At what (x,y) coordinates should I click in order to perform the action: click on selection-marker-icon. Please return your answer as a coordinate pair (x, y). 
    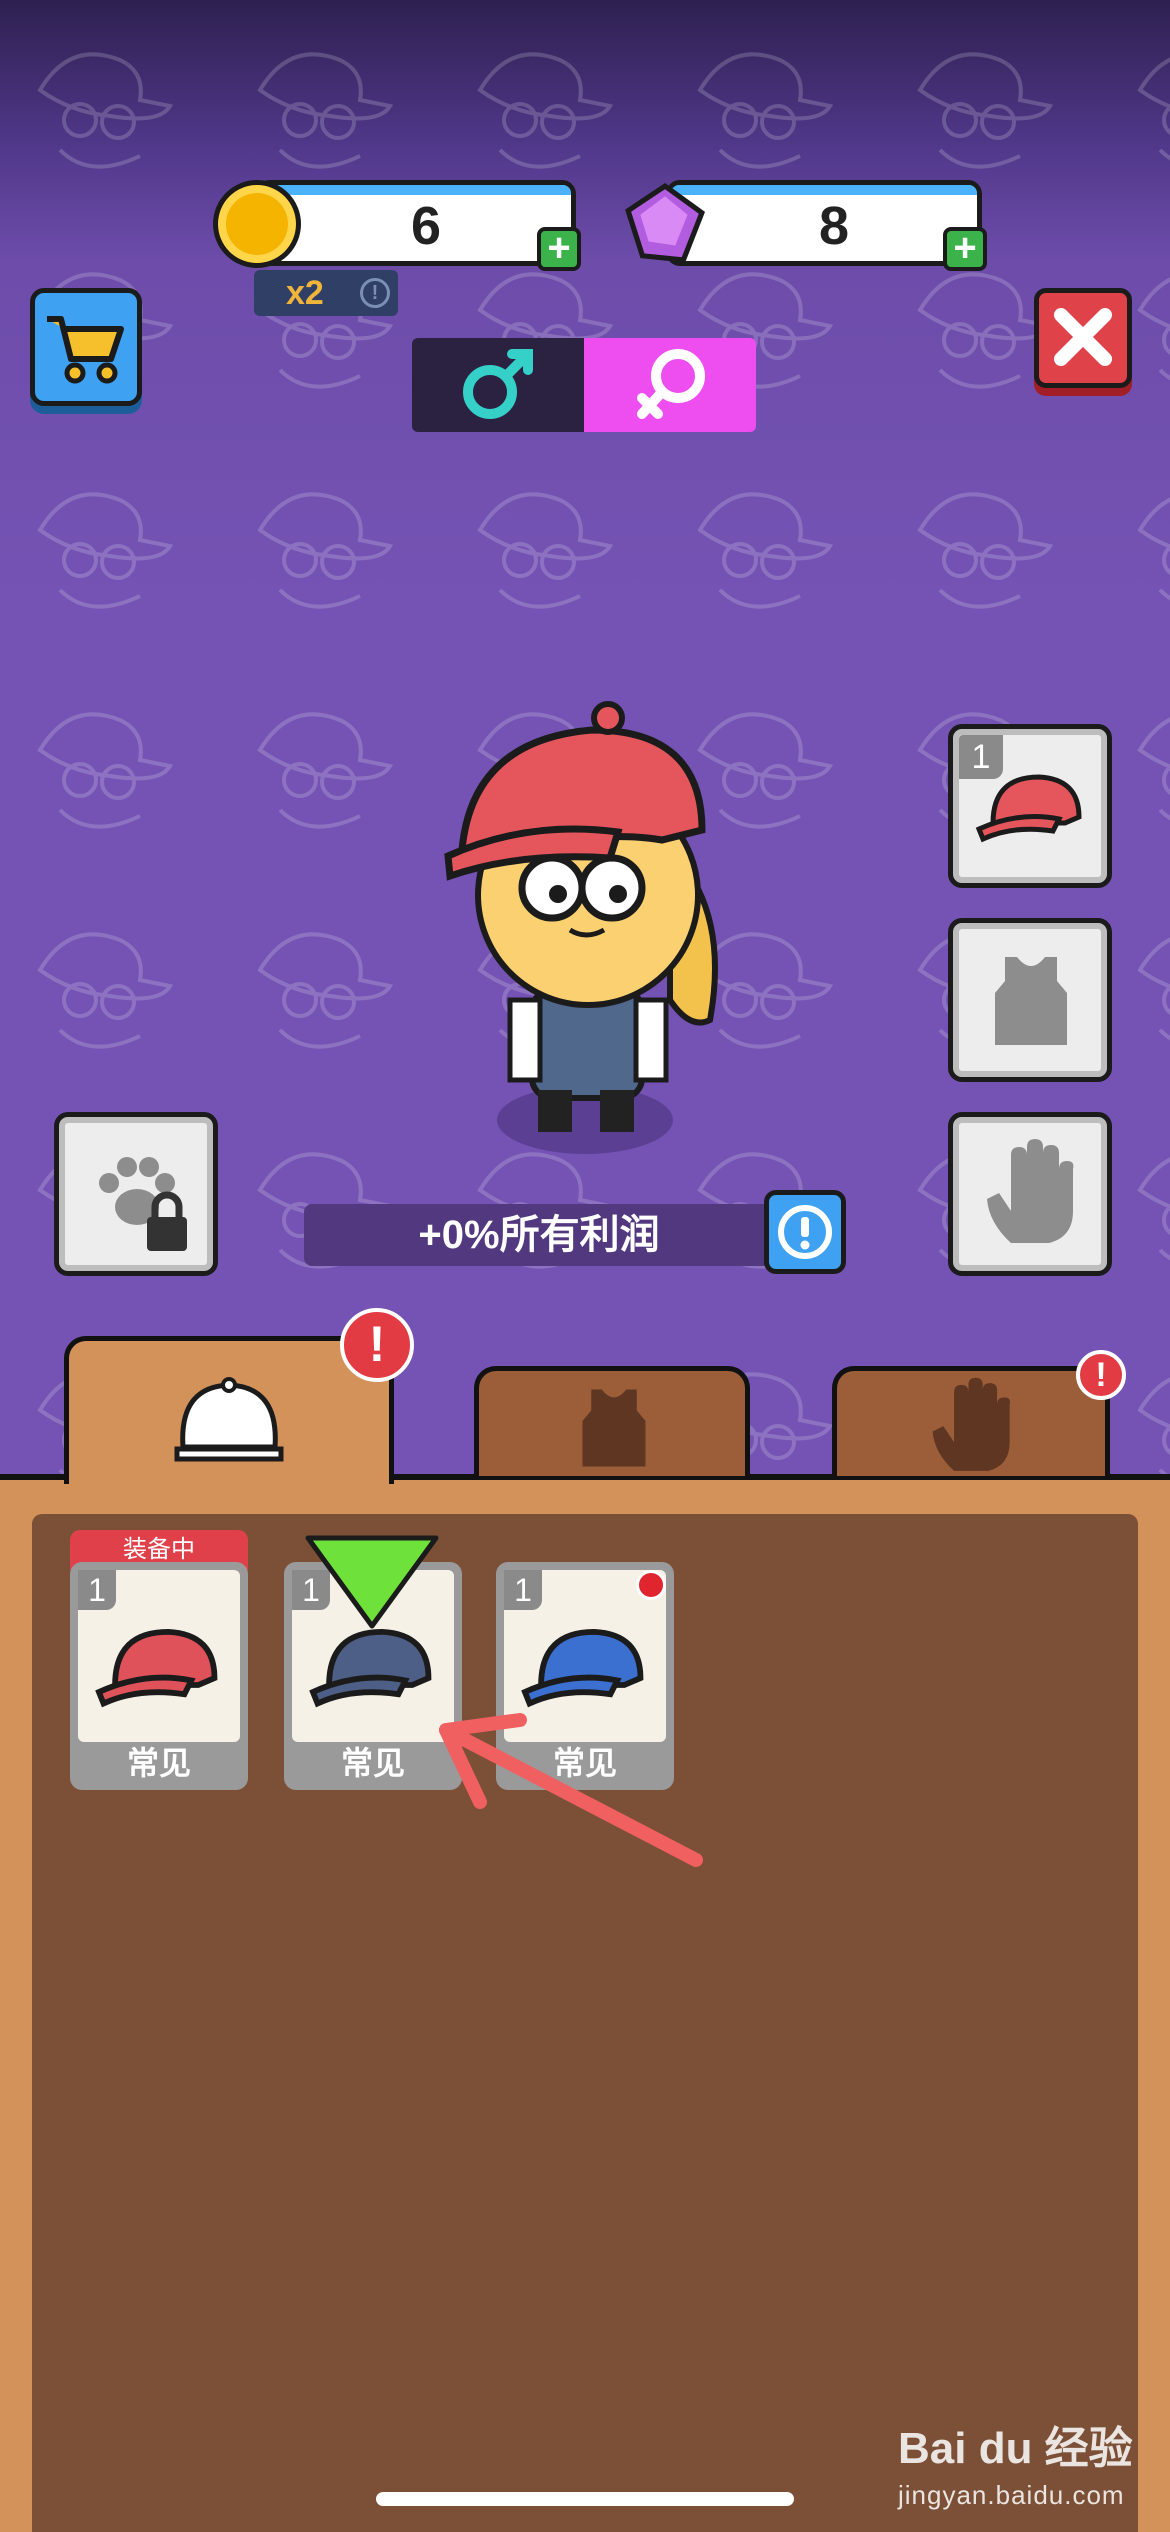
    Looking at the image, I should click on (372, 1582).